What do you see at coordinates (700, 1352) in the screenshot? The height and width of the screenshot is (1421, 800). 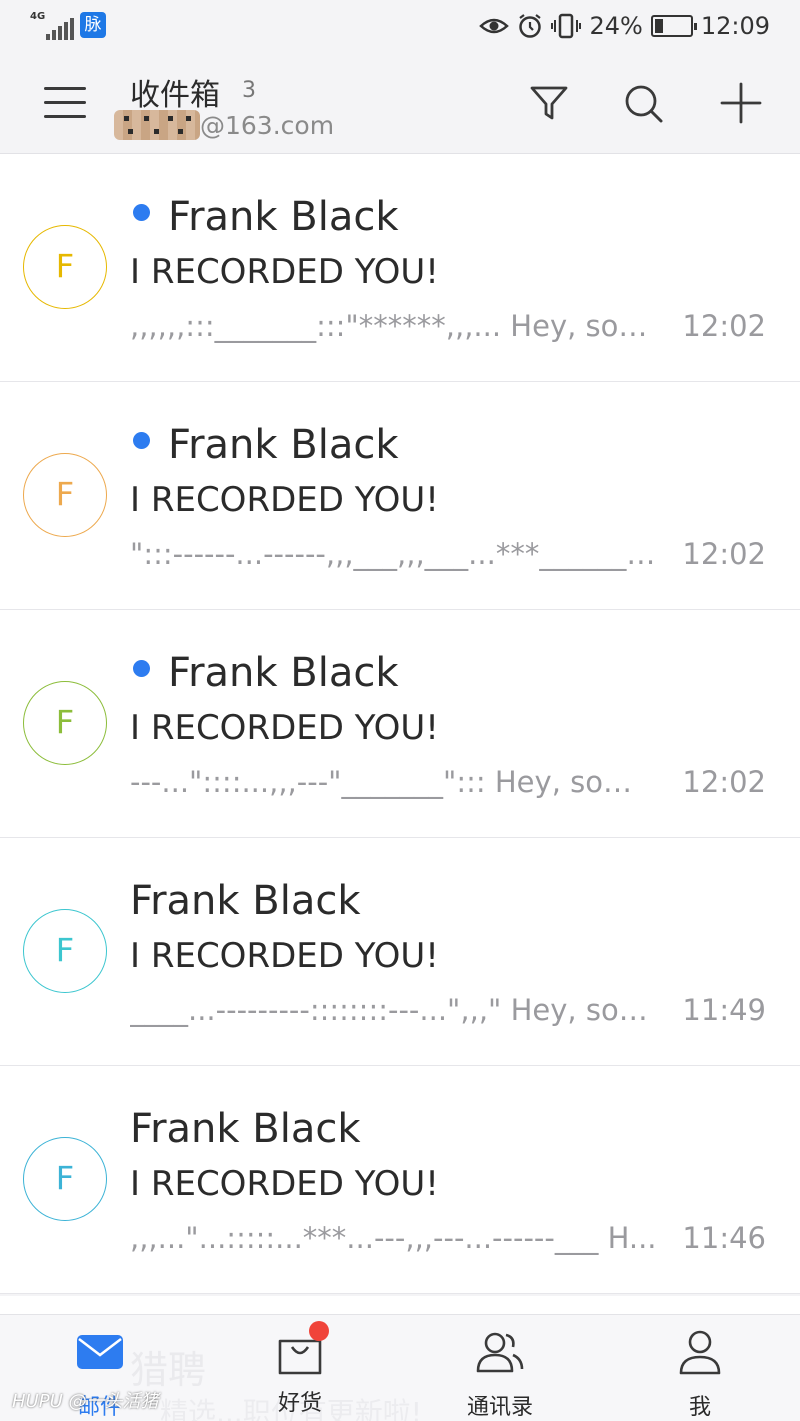 I see `profile-icon` at bounding box center [700, 1352].